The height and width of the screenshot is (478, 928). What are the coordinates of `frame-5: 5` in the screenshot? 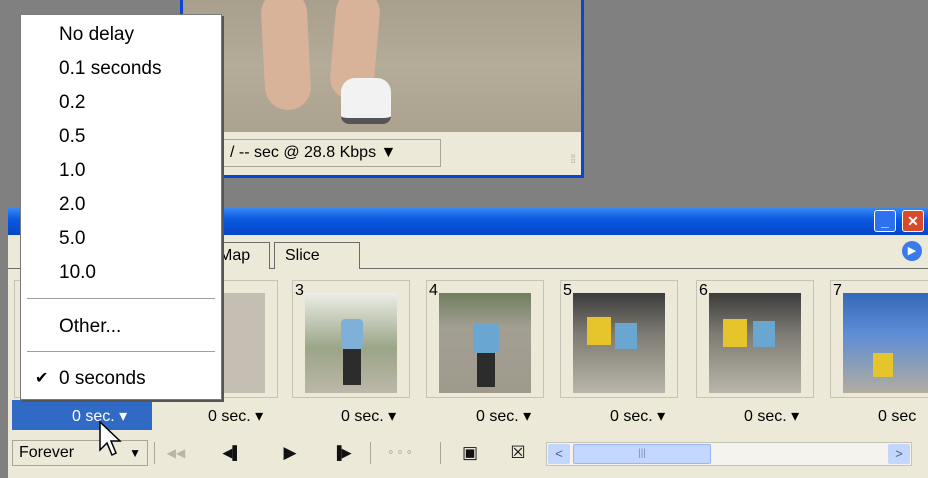 It's located at (619, 339).